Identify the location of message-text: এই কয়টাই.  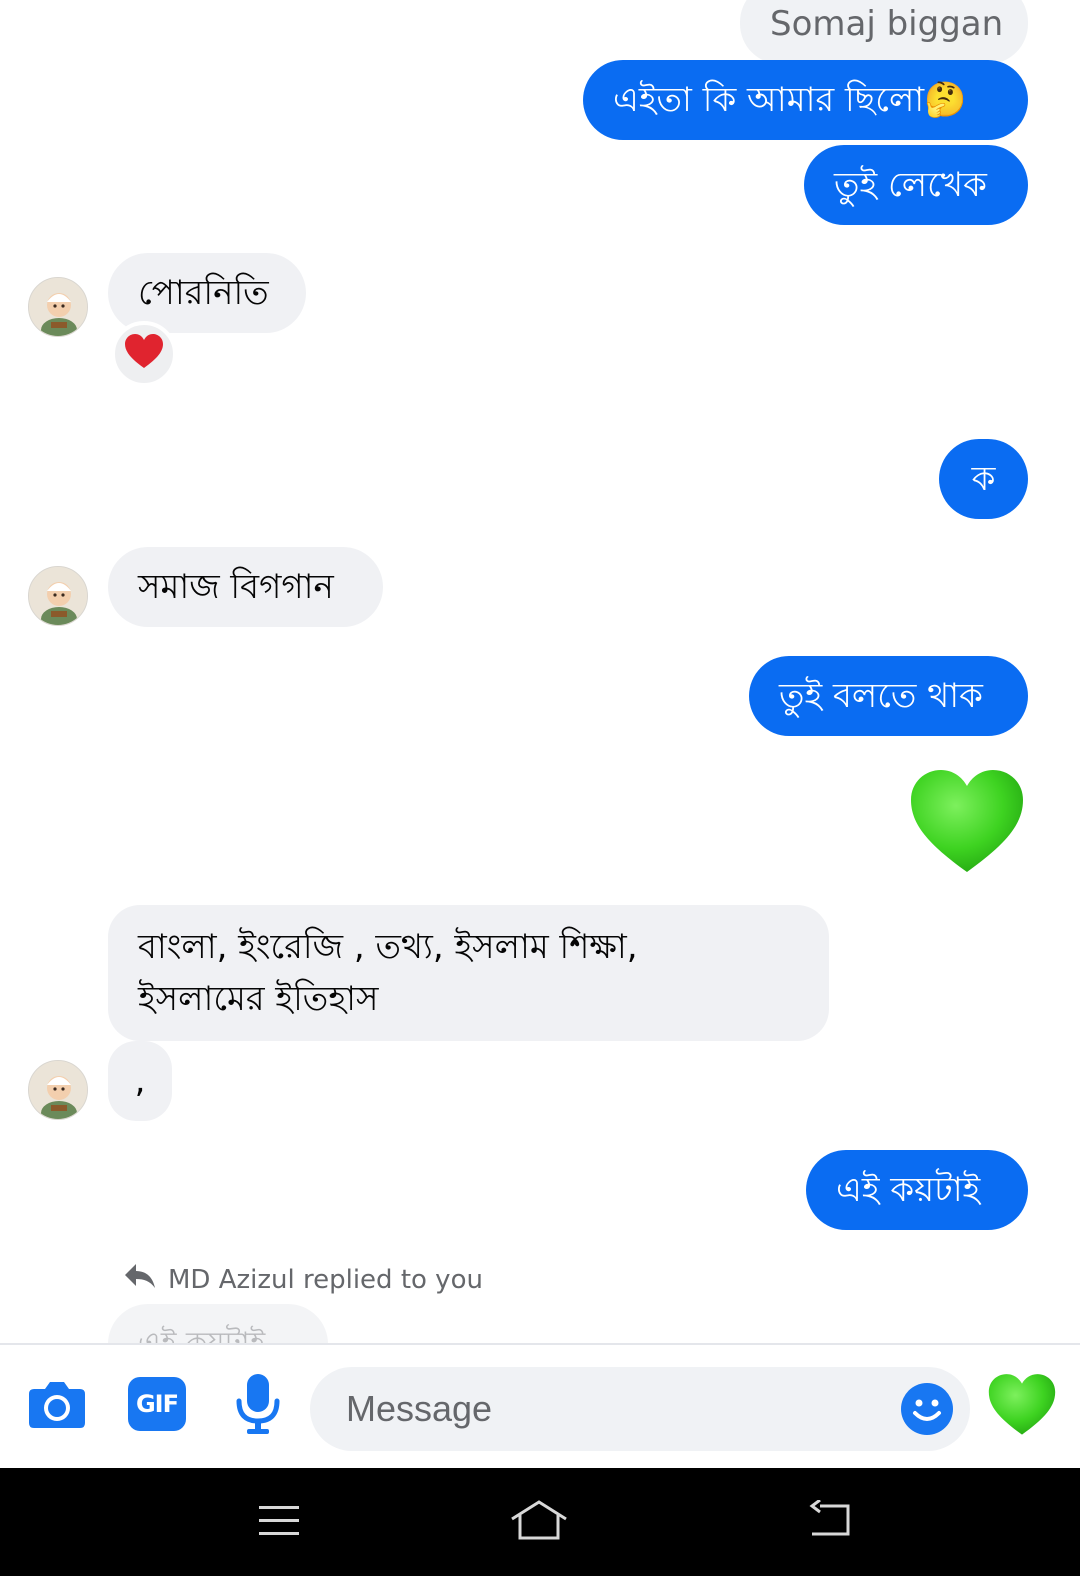
(908, 1190).